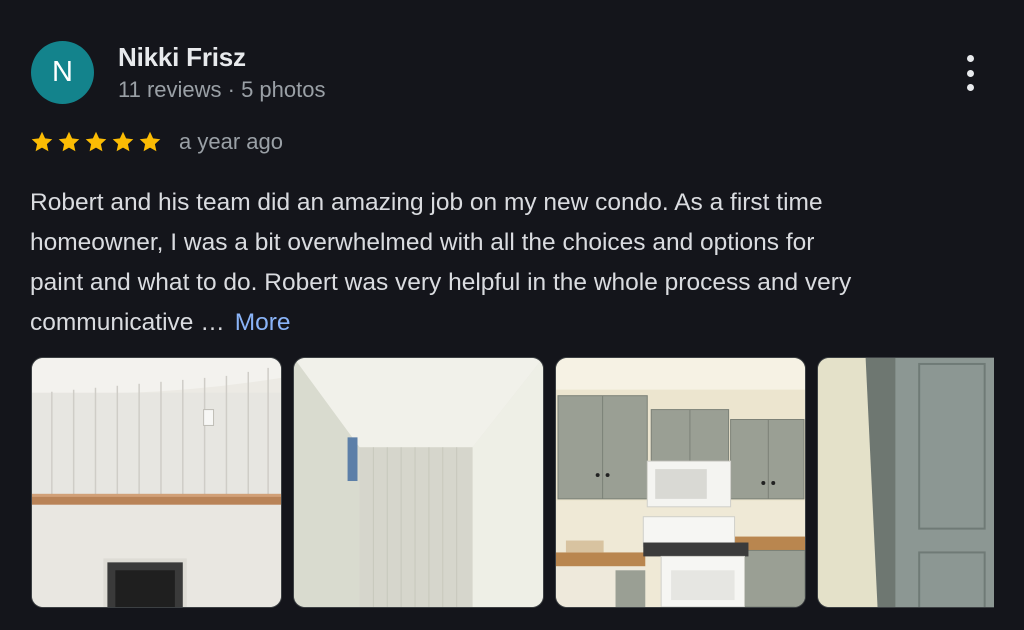  I want to click on photo-thumbnail-fireplace, so click(156, 482).